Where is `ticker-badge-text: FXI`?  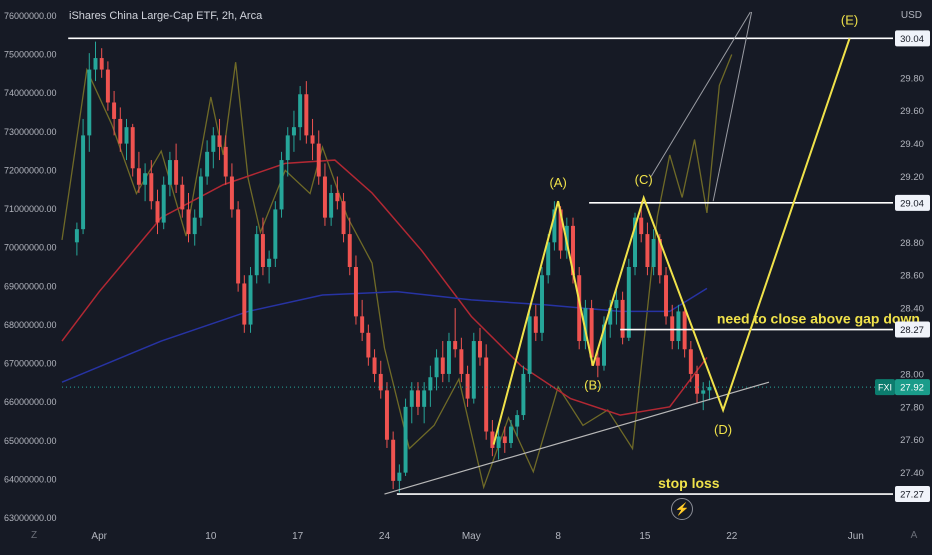
ticker-badge-text: FXI is located at coordinates (885, 388).